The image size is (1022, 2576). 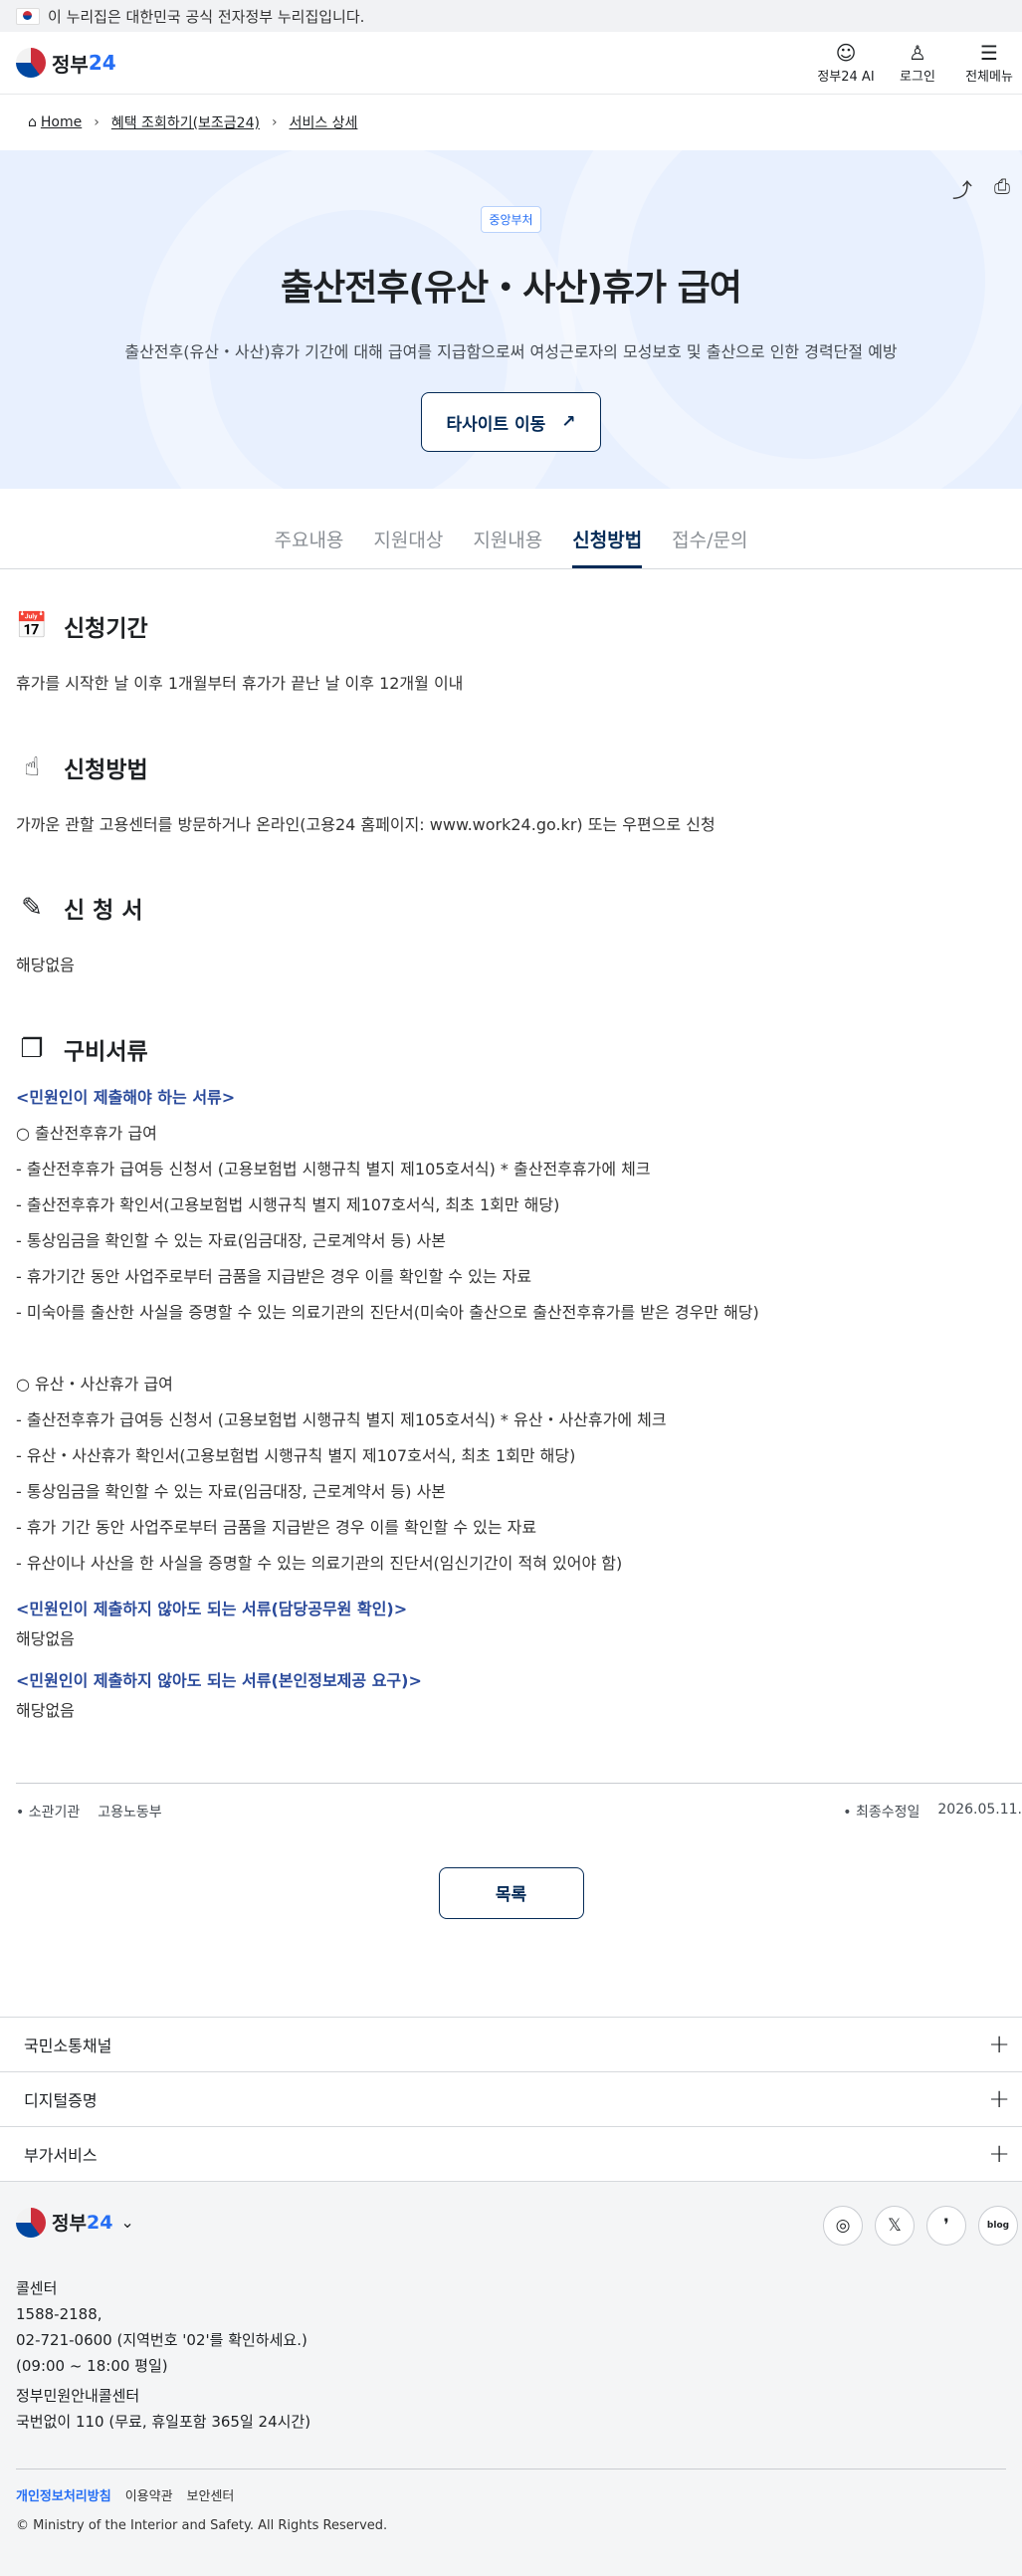 What do you see at coordinates (946, 2225) in the screenshot?
I see `blog-comma-icon: ❜` at bounding box center [946, 2225].